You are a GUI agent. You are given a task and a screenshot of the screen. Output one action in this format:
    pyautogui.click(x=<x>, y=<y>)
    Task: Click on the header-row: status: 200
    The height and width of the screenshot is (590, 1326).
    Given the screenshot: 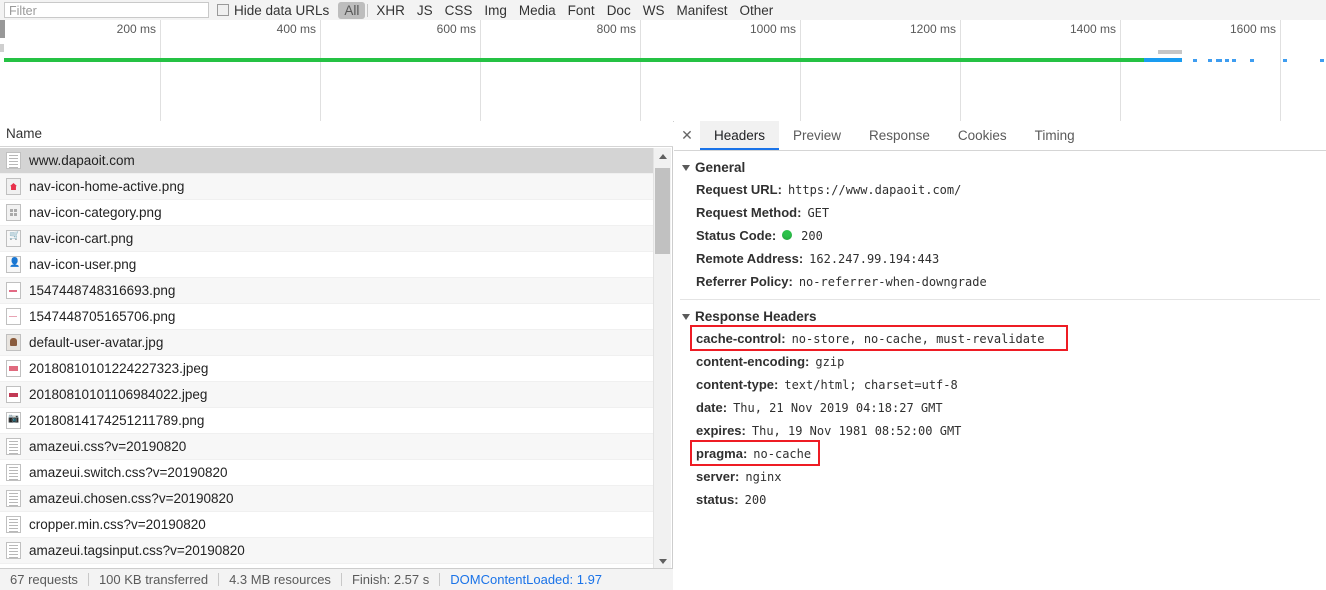 What is the action you would take?
    pyautogui.click(x=1000, y=499)
    